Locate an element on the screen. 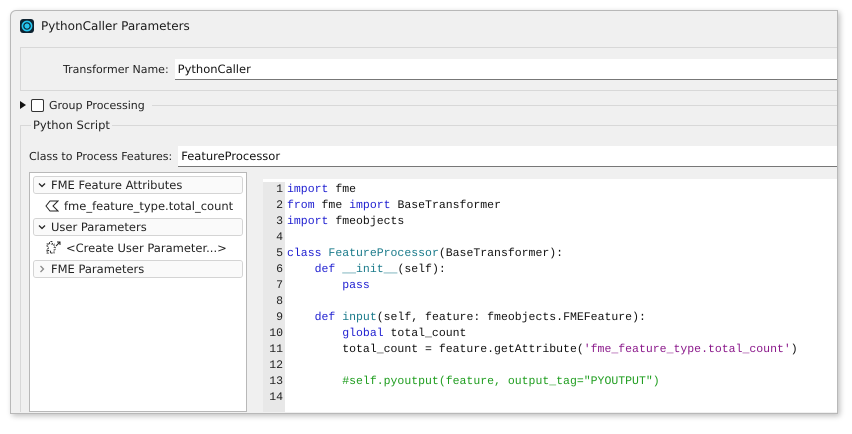  line-number: 6 is located at coordinates (279, 270).